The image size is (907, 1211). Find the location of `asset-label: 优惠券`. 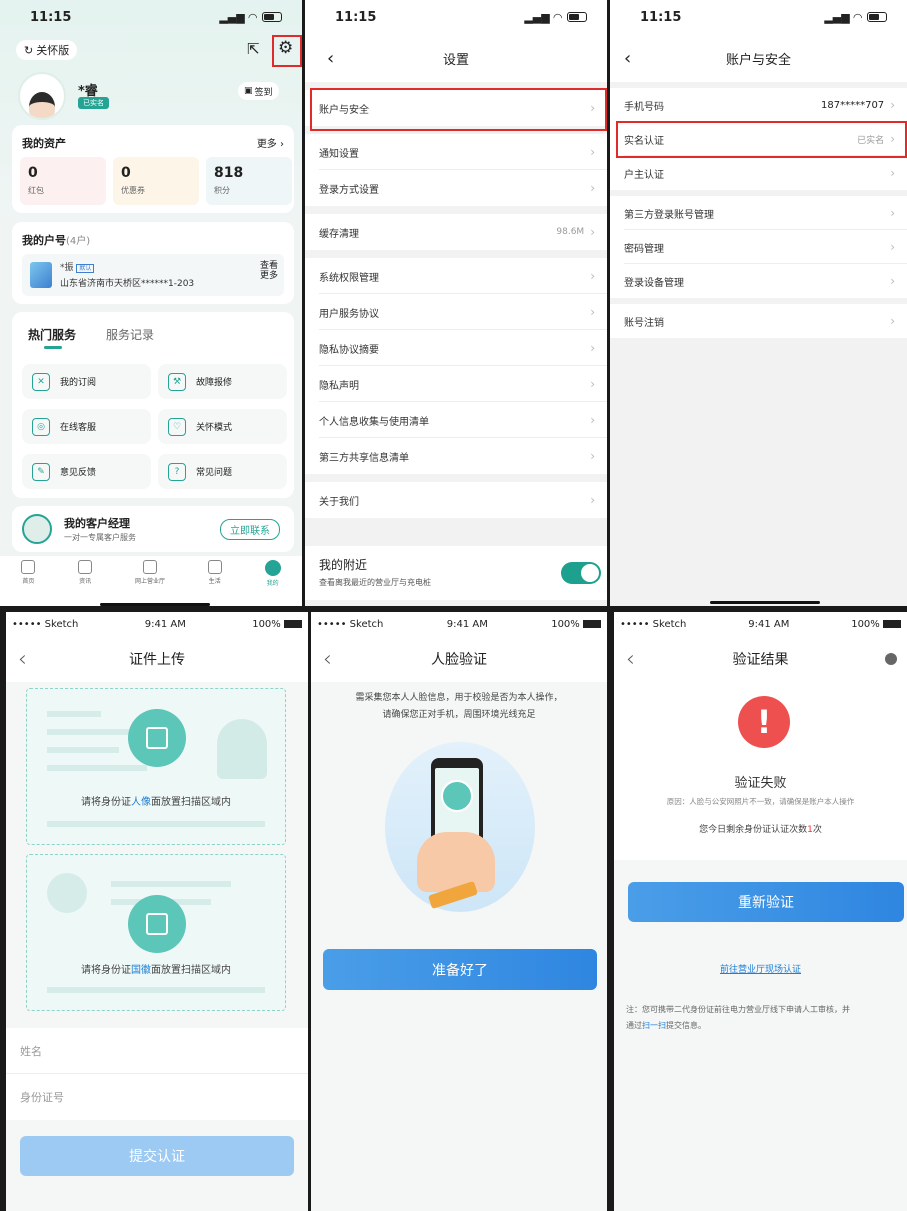

asset-label: 优惠券 is located at coordinates (133, 190).